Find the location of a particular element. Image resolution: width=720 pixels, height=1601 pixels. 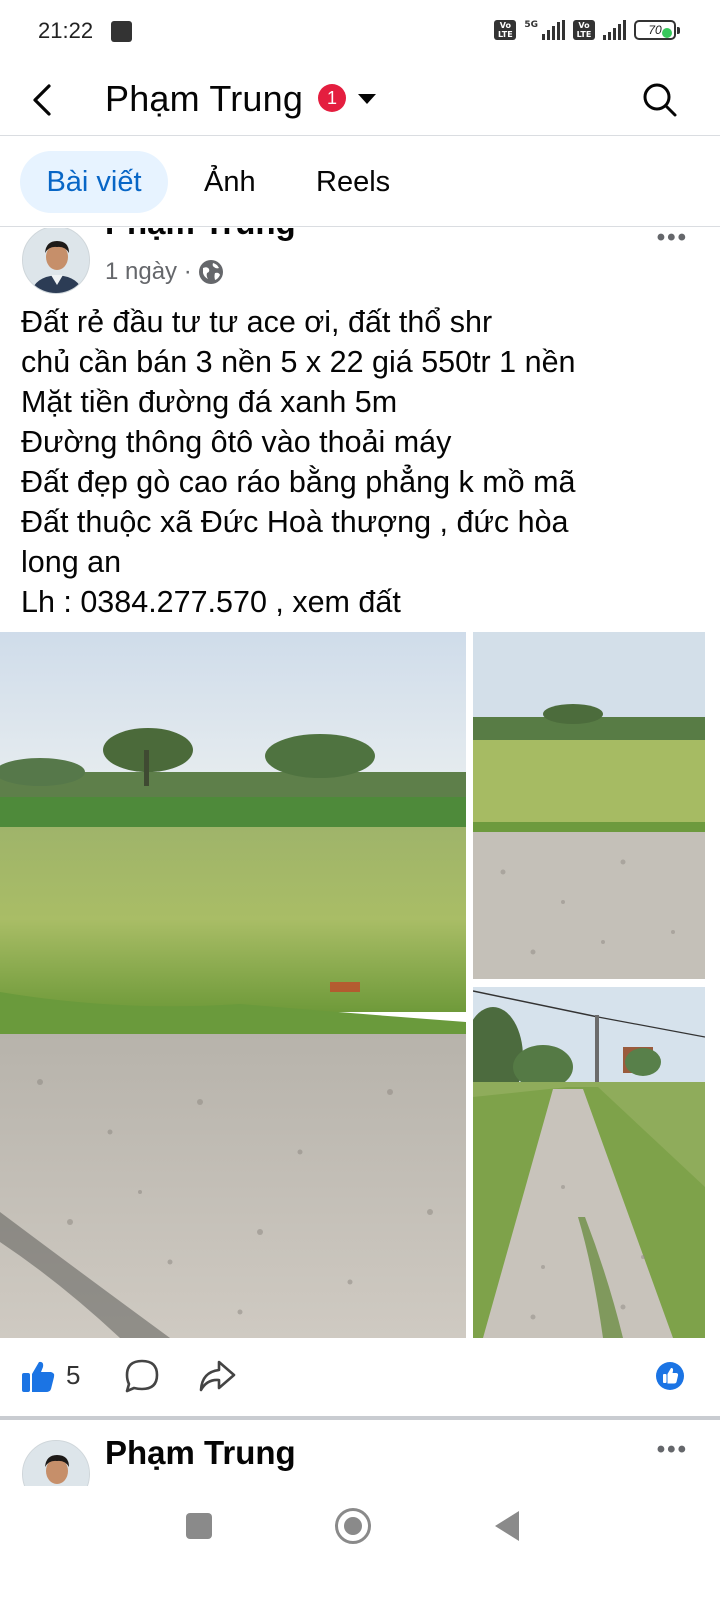

profile-name: Phạm Trung is located at coordinates (204, 99).